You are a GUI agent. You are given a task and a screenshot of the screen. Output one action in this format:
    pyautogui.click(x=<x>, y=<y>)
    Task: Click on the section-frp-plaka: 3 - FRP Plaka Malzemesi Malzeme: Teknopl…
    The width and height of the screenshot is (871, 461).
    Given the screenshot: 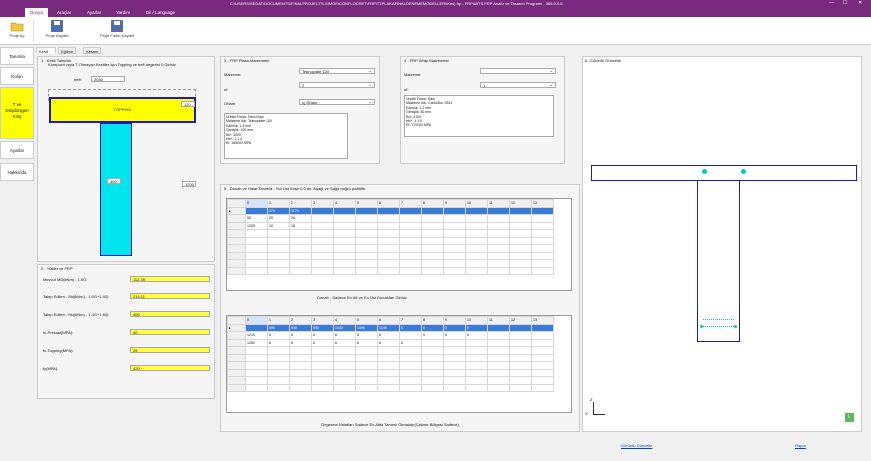 What is the action you would take?
    pyautogui.click(x=300, y=110)
    